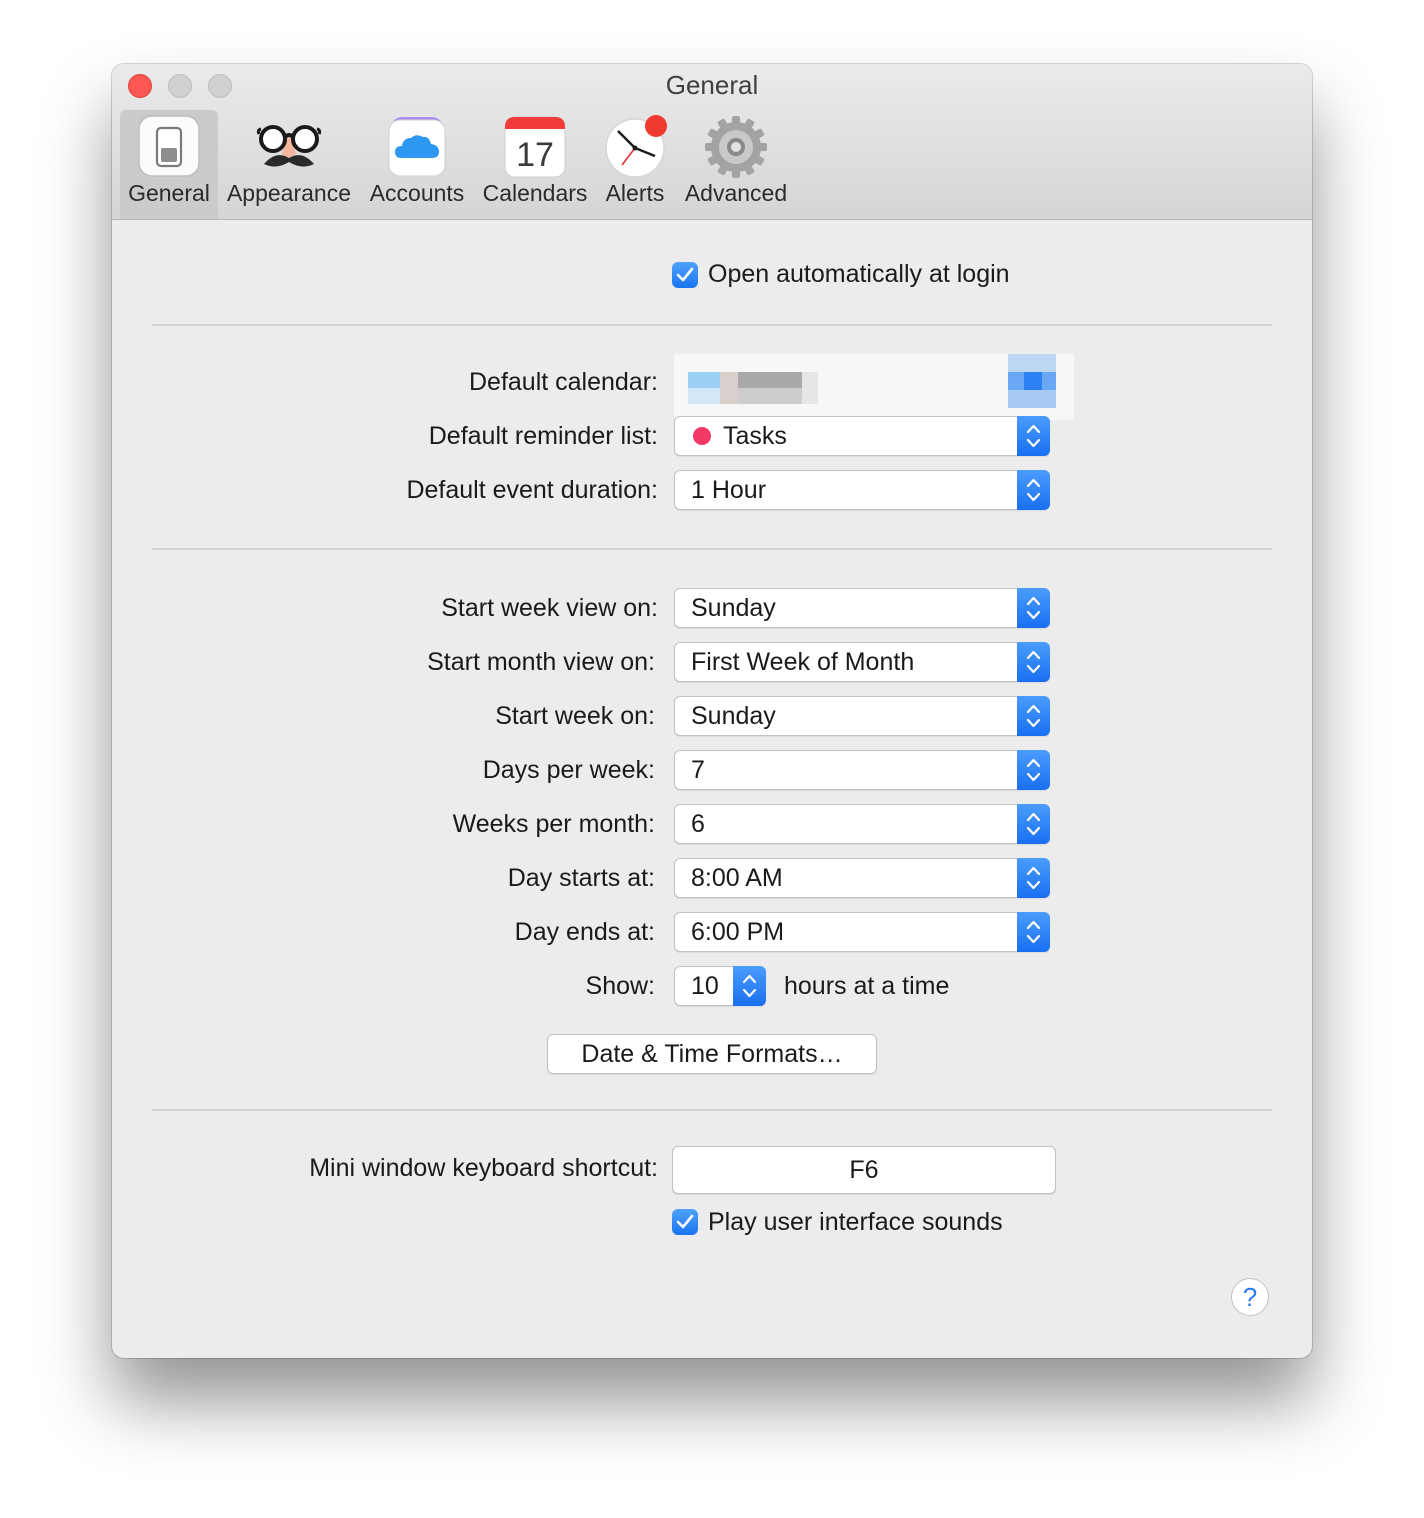  Describe the element at coordinates (733, 716) in the screenshot. I see `start-week-value: Sunday` at that location.